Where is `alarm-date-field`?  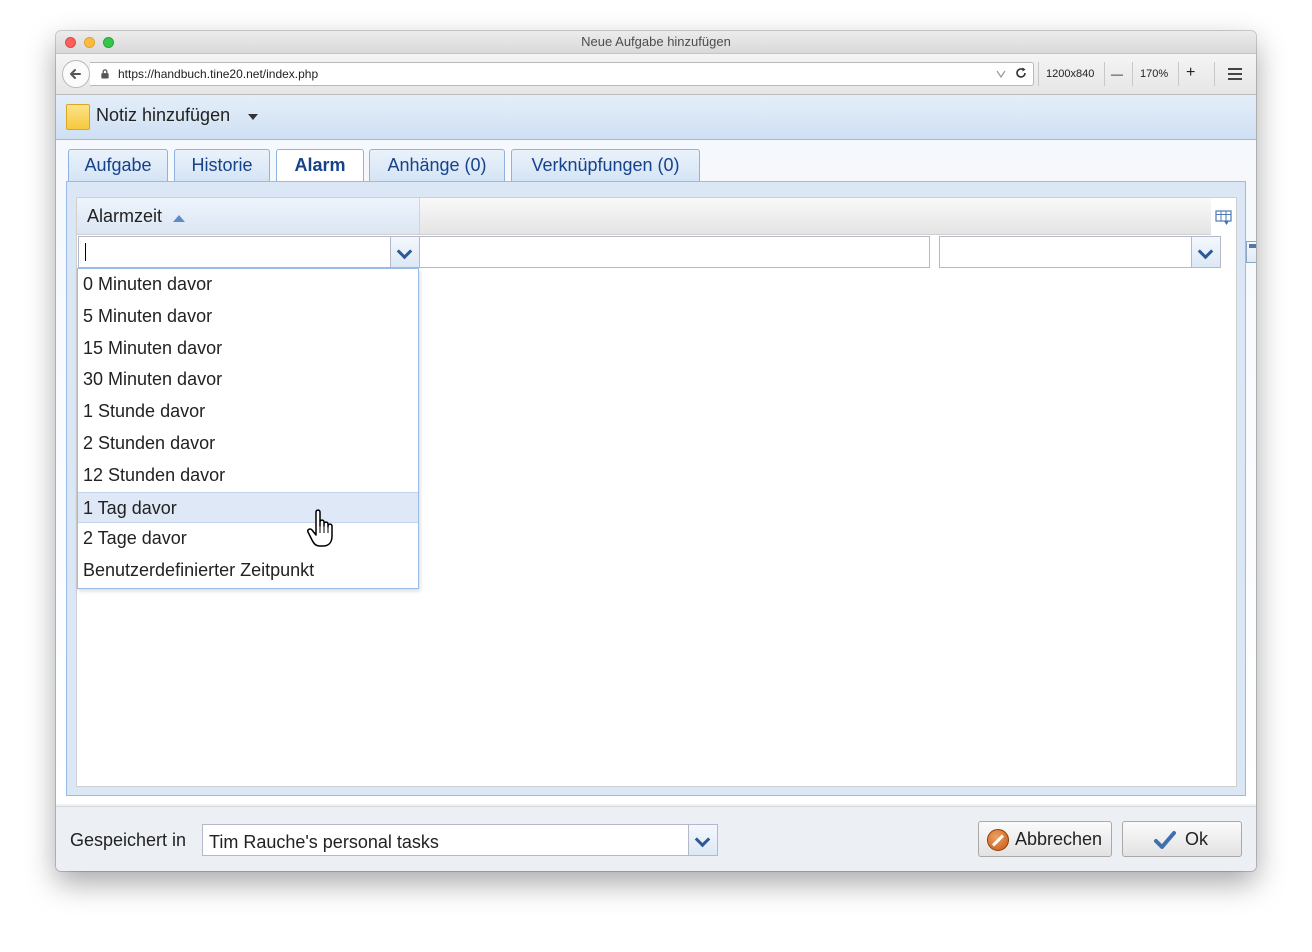
alarm-date-field is located at coordinates (838, 252).